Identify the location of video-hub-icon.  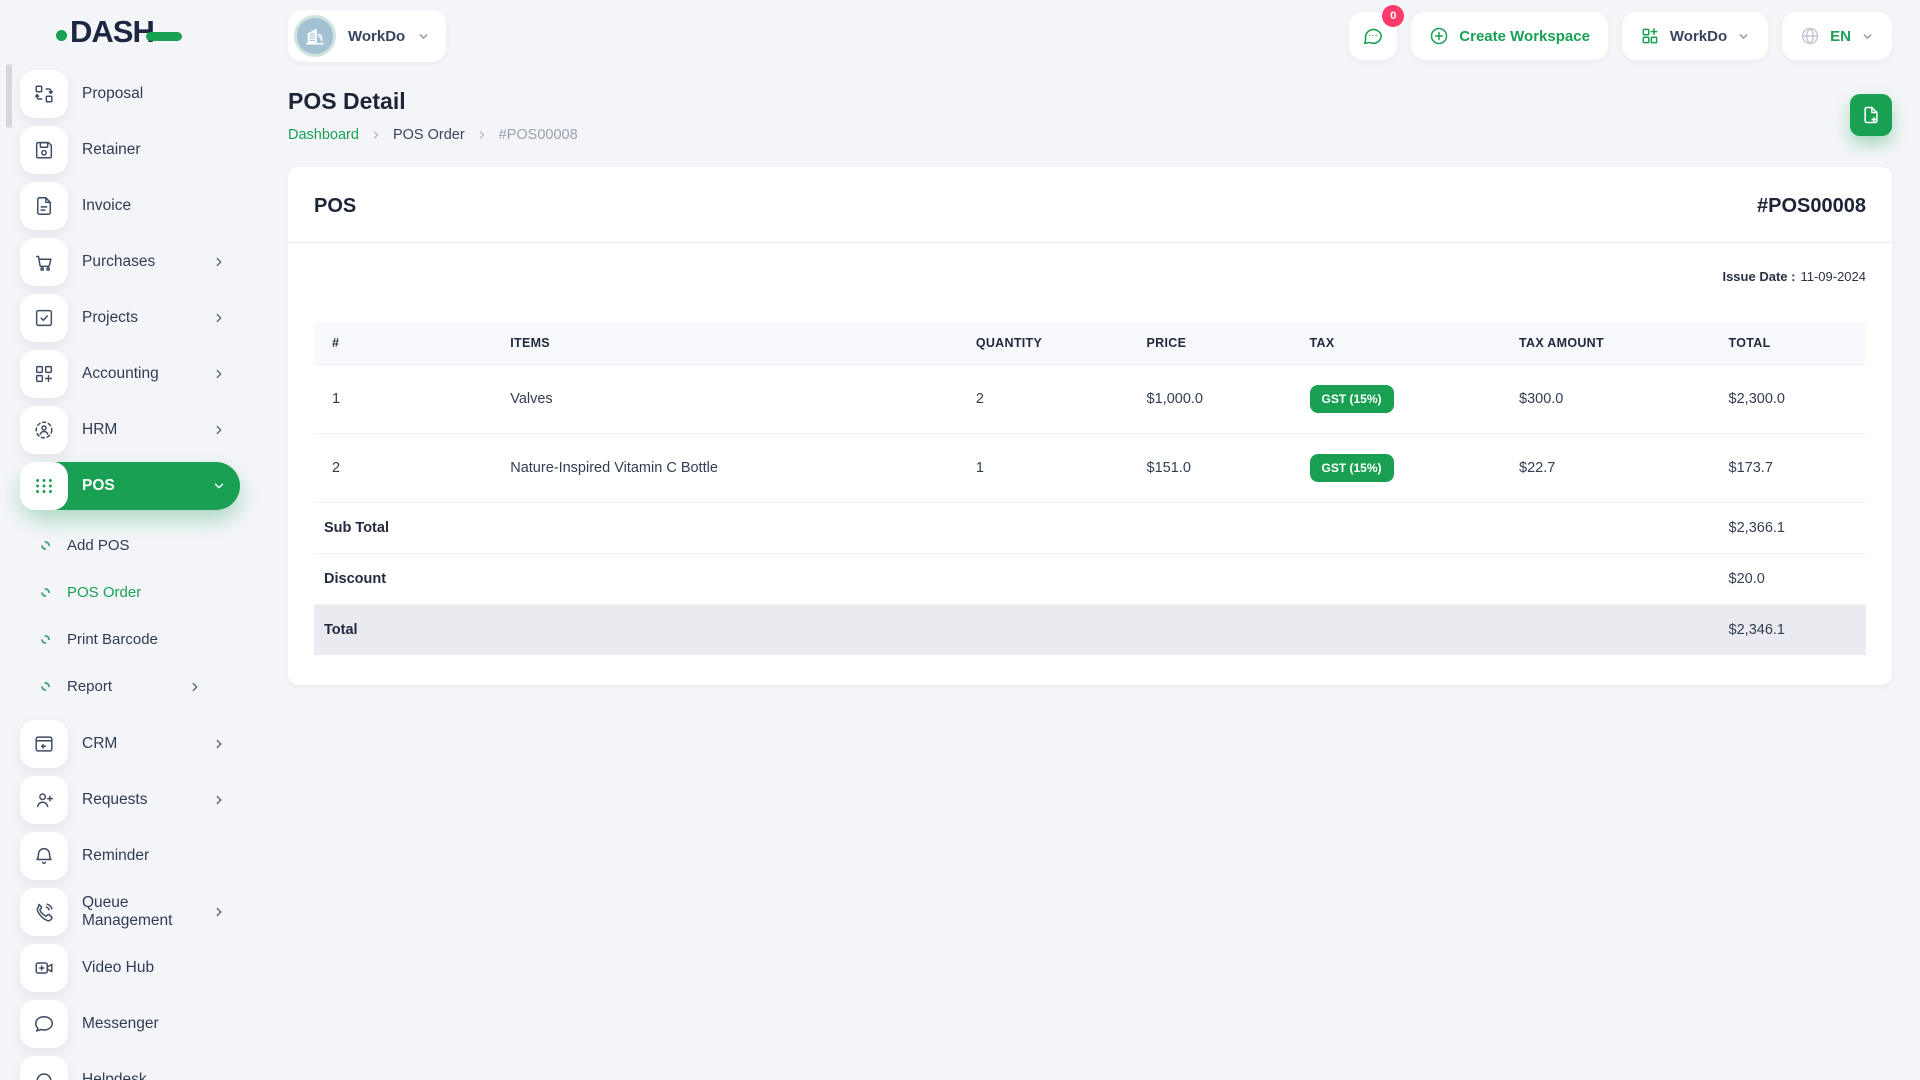
(44, 968).